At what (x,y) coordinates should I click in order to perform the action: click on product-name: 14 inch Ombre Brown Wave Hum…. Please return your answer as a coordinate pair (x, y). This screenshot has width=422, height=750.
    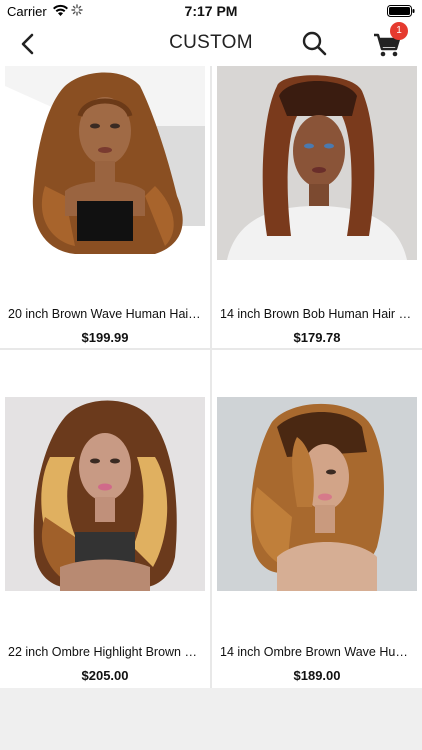
    Looking at the image, I should click on (317, 652).